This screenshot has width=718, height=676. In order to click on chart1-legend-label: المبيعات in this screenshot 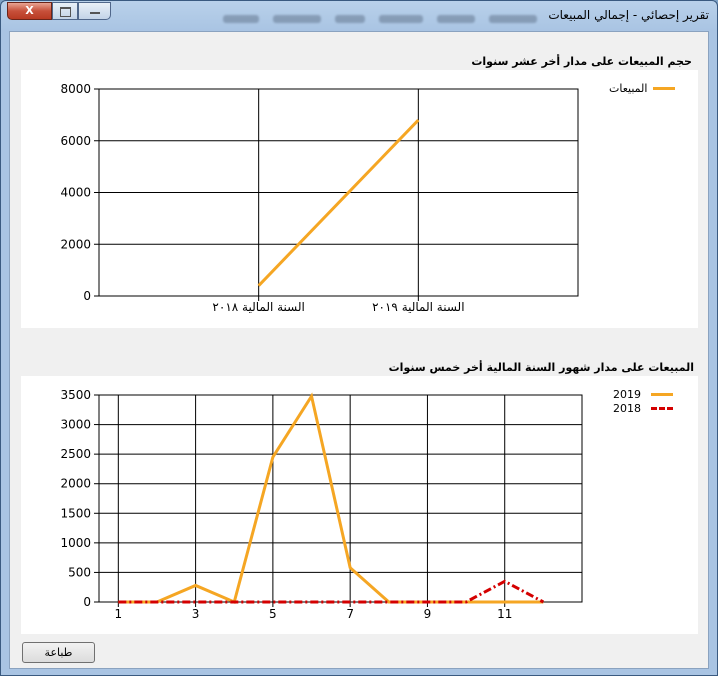, I will do `click(628, 88)`.